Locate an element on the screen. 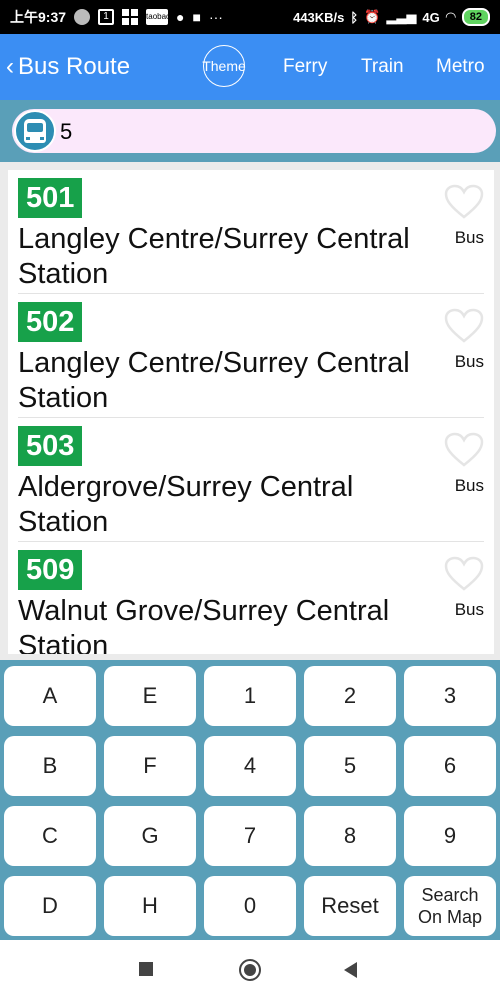  search-area: 5 is located at coordinates (250, 131).